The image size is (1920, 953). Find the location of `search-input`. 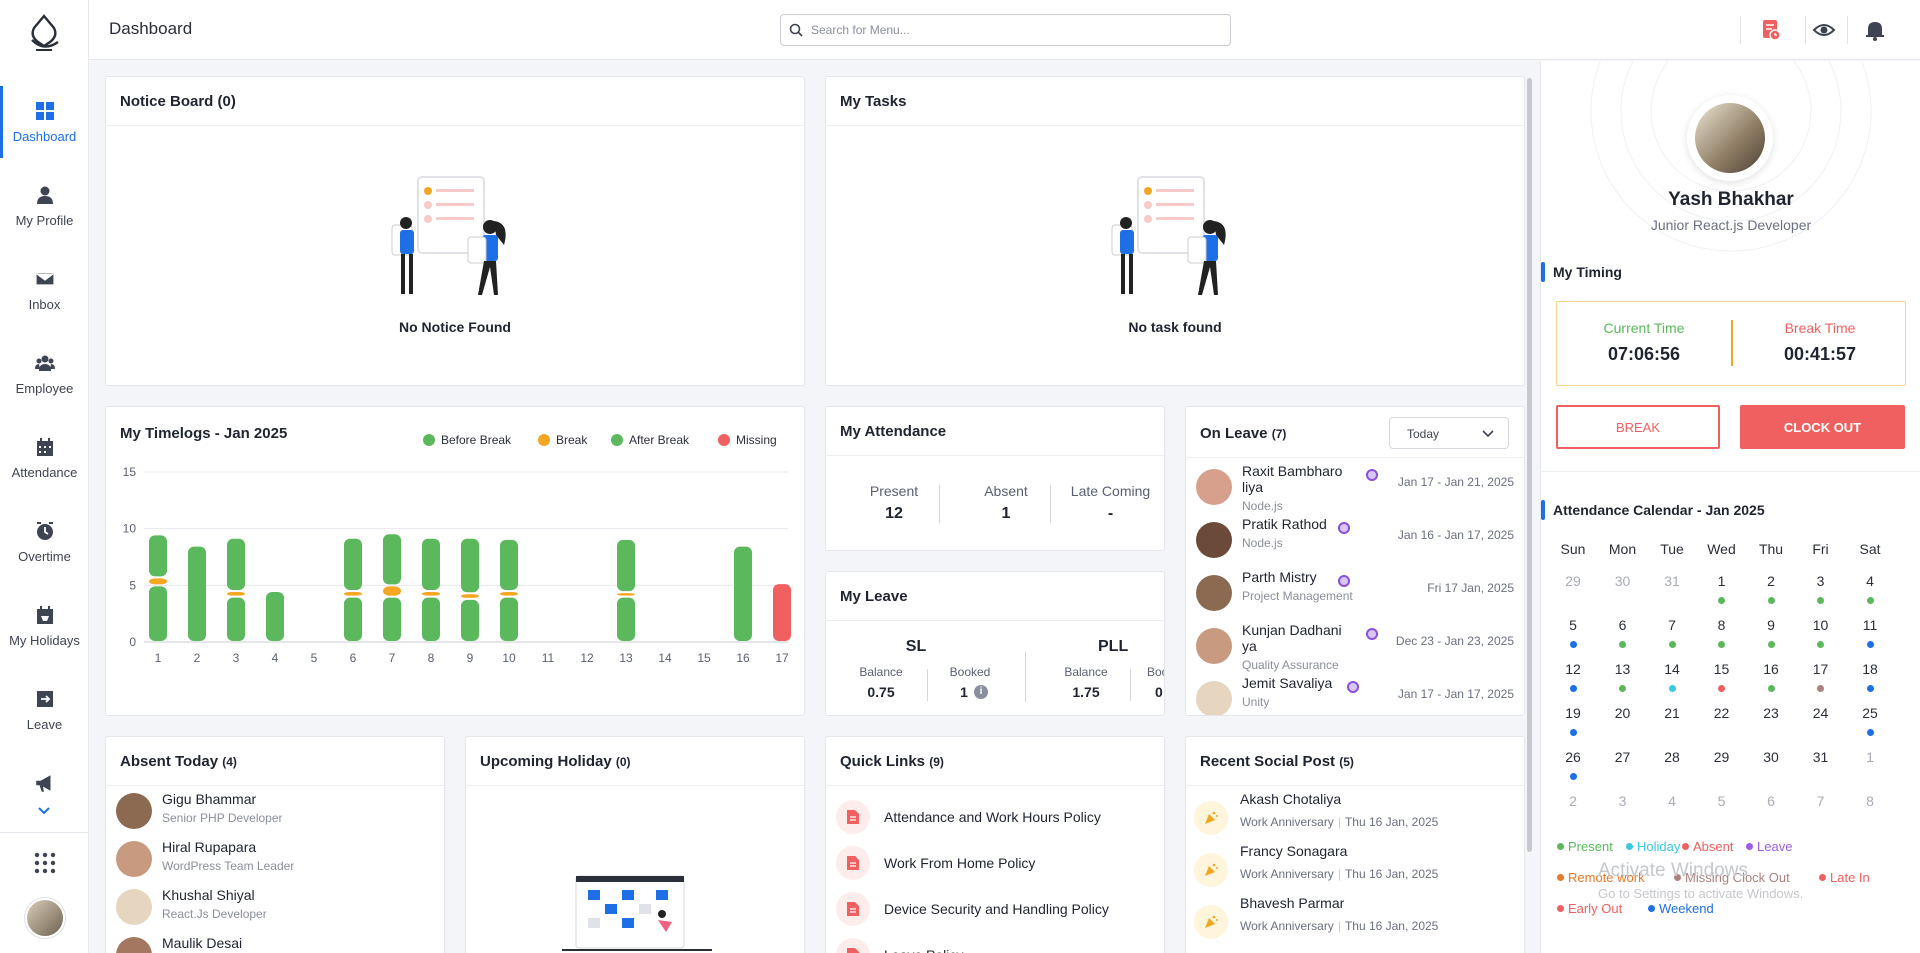

search-input is located at coordinates (1011, 30).